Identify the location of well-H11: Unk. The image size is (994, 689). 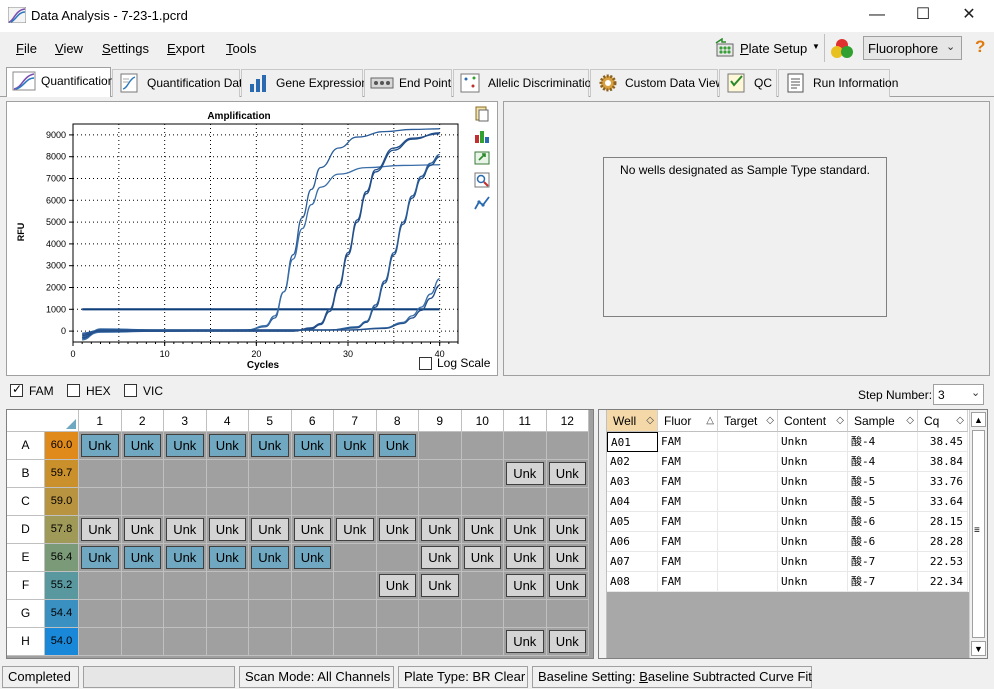
(525, 641).